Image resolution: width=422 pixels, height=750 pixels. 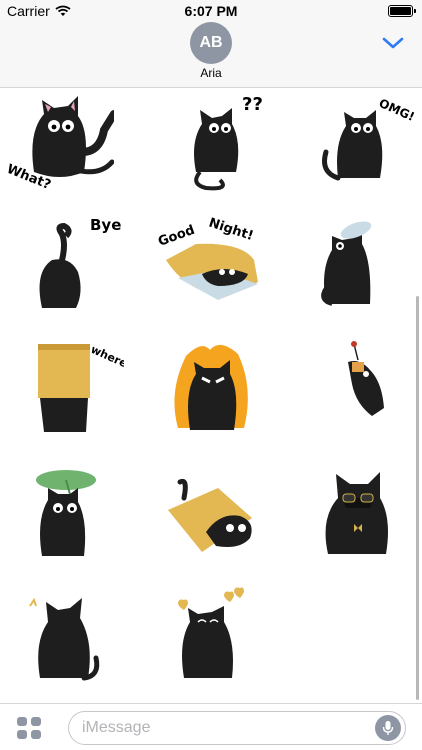 I want to click on scrollbar, so click(x=417, y=498).